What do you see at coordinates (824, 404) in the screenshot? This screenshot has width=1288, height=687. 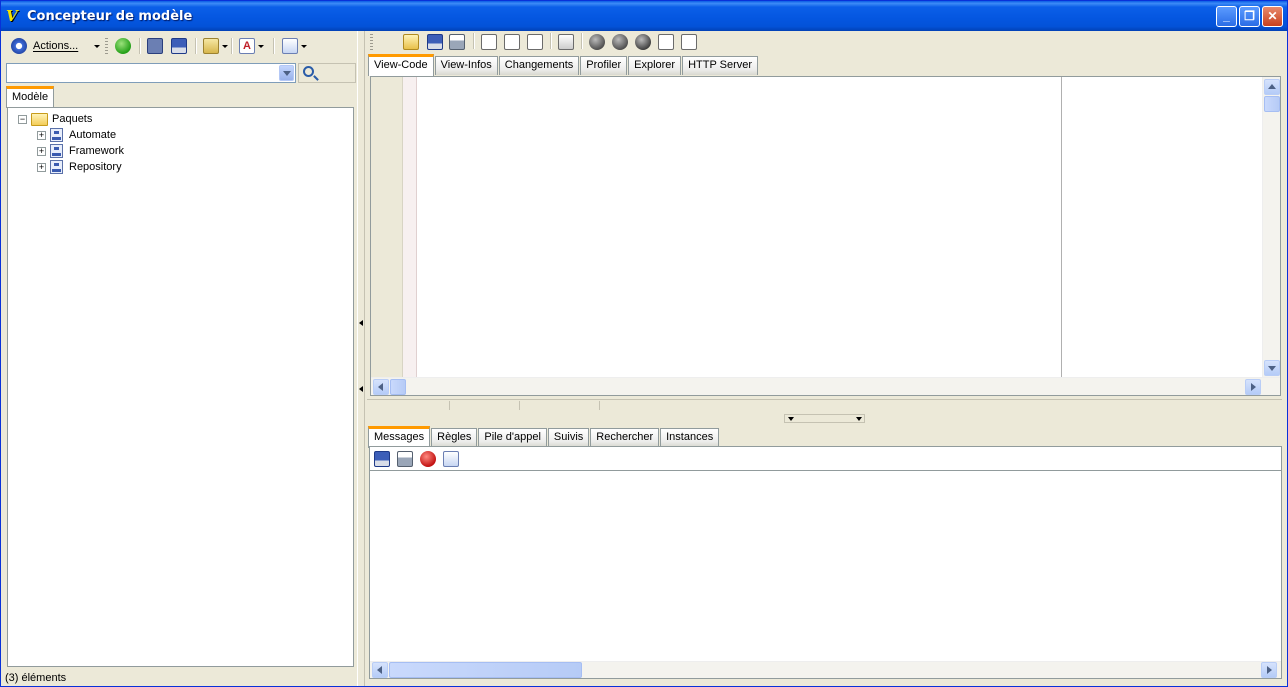 I see `editor-status-bar` at bounding box center [824, 404].